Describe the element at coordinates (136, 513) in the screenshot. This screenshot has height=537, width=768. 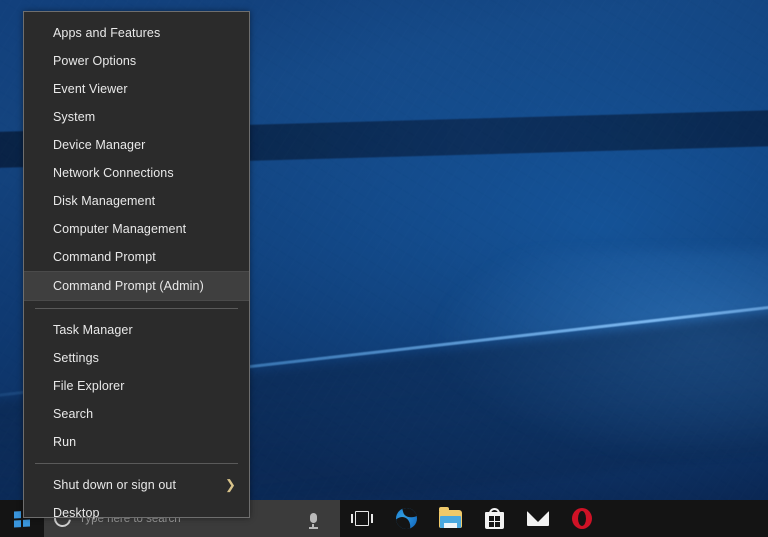
I see `menu-item-desktop: Desktop` at that location.